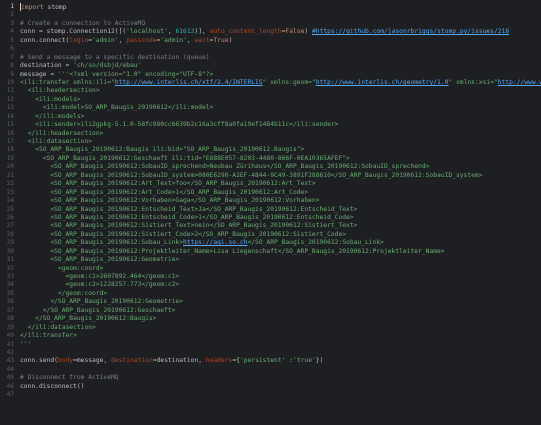 This screenshot has width=541, height=425. What do you see at coordinates (280, 294) in the screenshot?
I see `code-line: </geom:coord>` at bounding box center [280, 294].